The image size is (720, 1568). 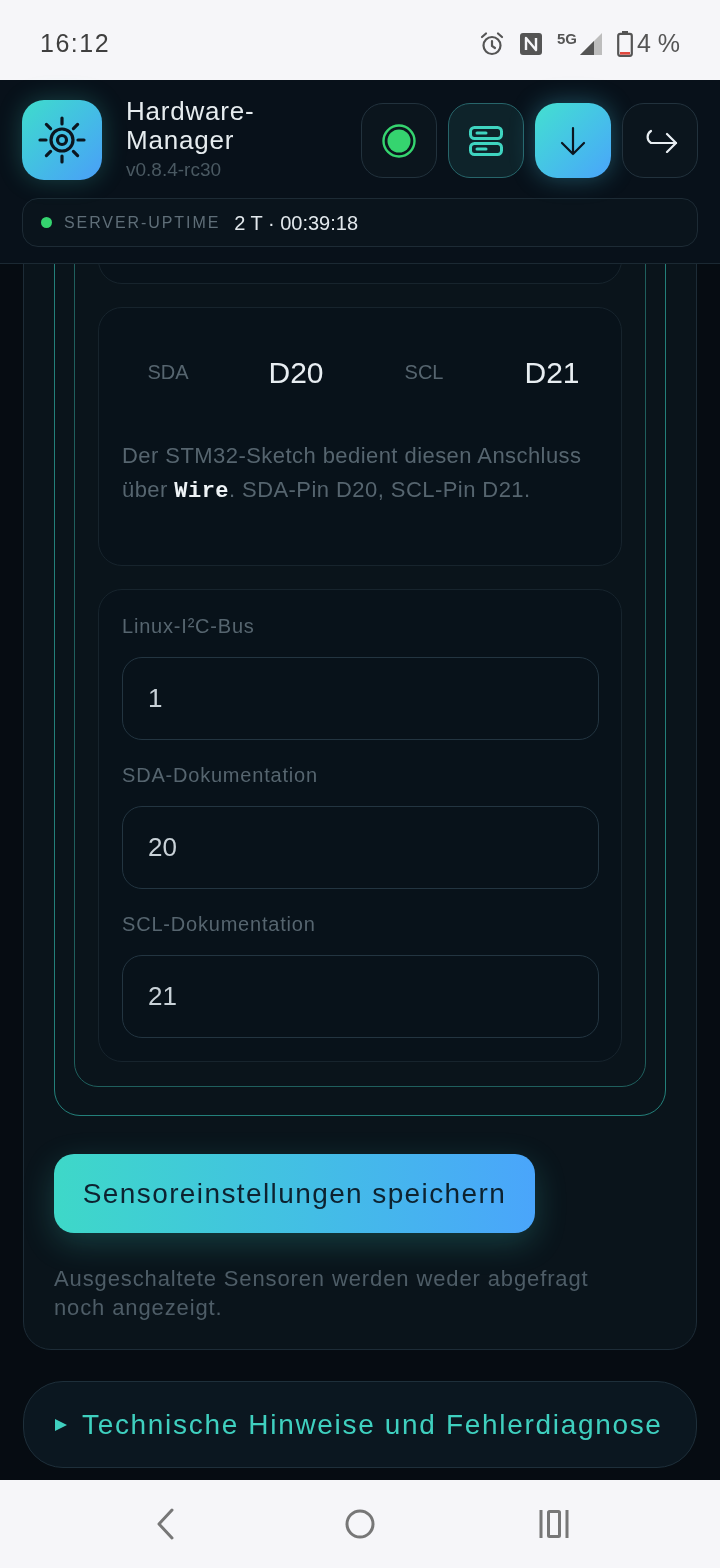 What do you see at coordinates (360, 1424) in the screenshot?
I see `details-toggle: Technische Hinweise und Fehlerdiagnose` at bounding box center [360, 1424].